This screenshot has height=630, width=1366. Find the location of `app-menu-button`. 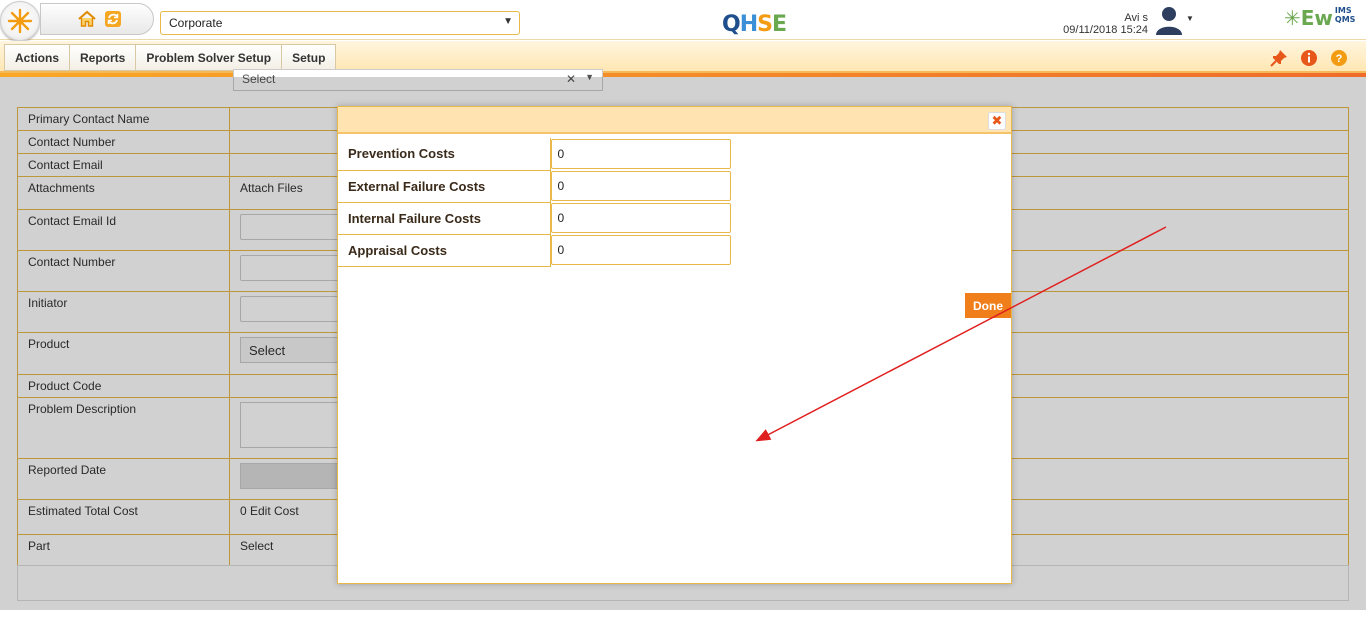

app-menu-button is located at coordinates (20, 21).